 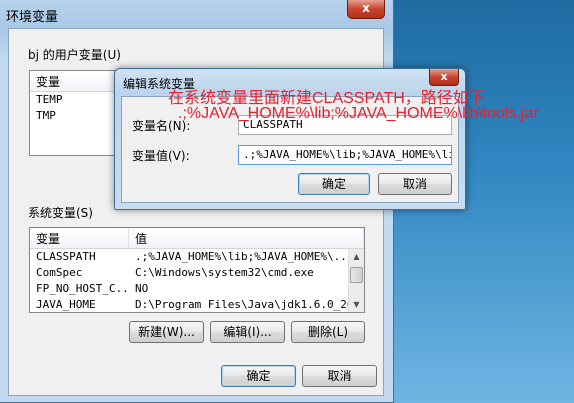 What do you see at coordinates (246, 238) in the screenshot?
I see `column-header-value: 值` at bounding box center [246, 238].